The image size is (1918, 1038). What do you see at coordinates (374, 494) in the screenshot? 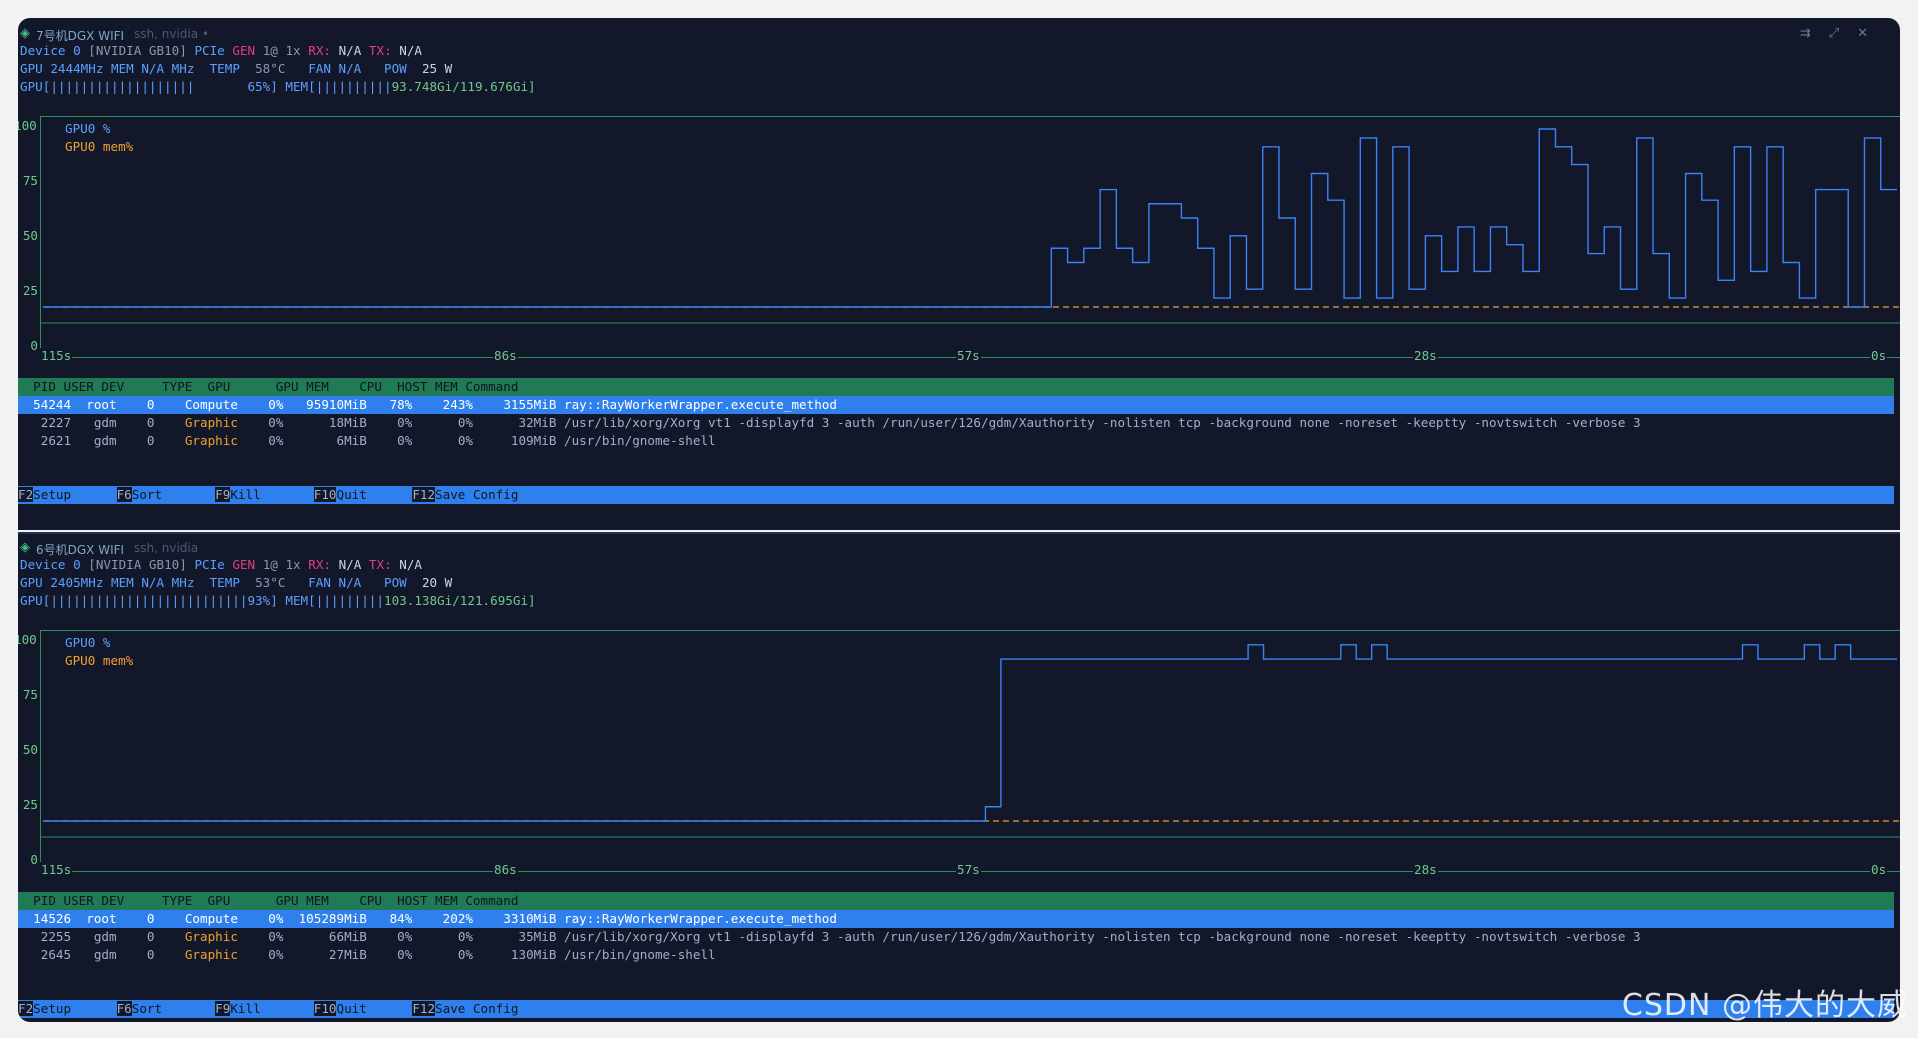
I see `fkey-label: Quit` at bounding box center [374, 494].